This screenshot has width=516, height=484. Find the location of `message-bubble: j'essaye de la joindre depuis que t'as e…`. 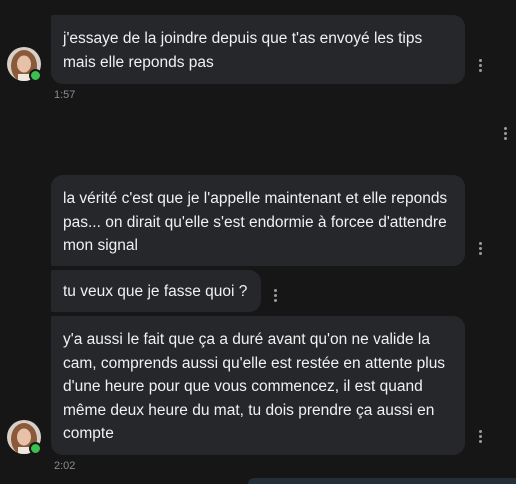

message-bubble: j'essaye de la joindre depuis que t'as e… is located at coordinates (258, 49).